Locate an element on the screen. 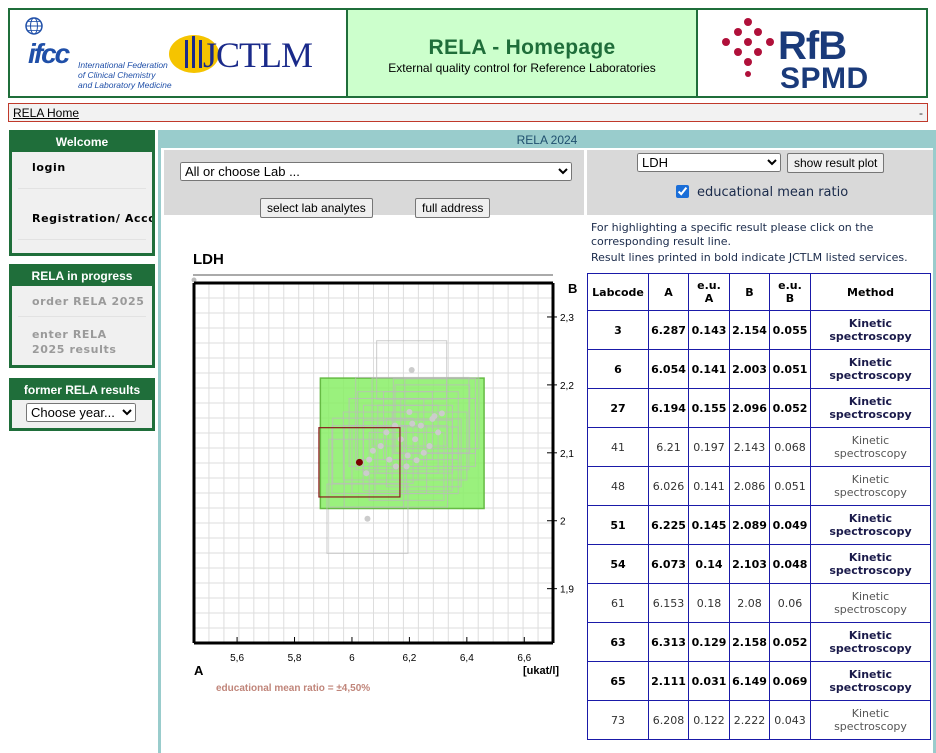 This screenshot has width=936, height=753. cell-a: 6.054 is located at coordinates (668, 369).